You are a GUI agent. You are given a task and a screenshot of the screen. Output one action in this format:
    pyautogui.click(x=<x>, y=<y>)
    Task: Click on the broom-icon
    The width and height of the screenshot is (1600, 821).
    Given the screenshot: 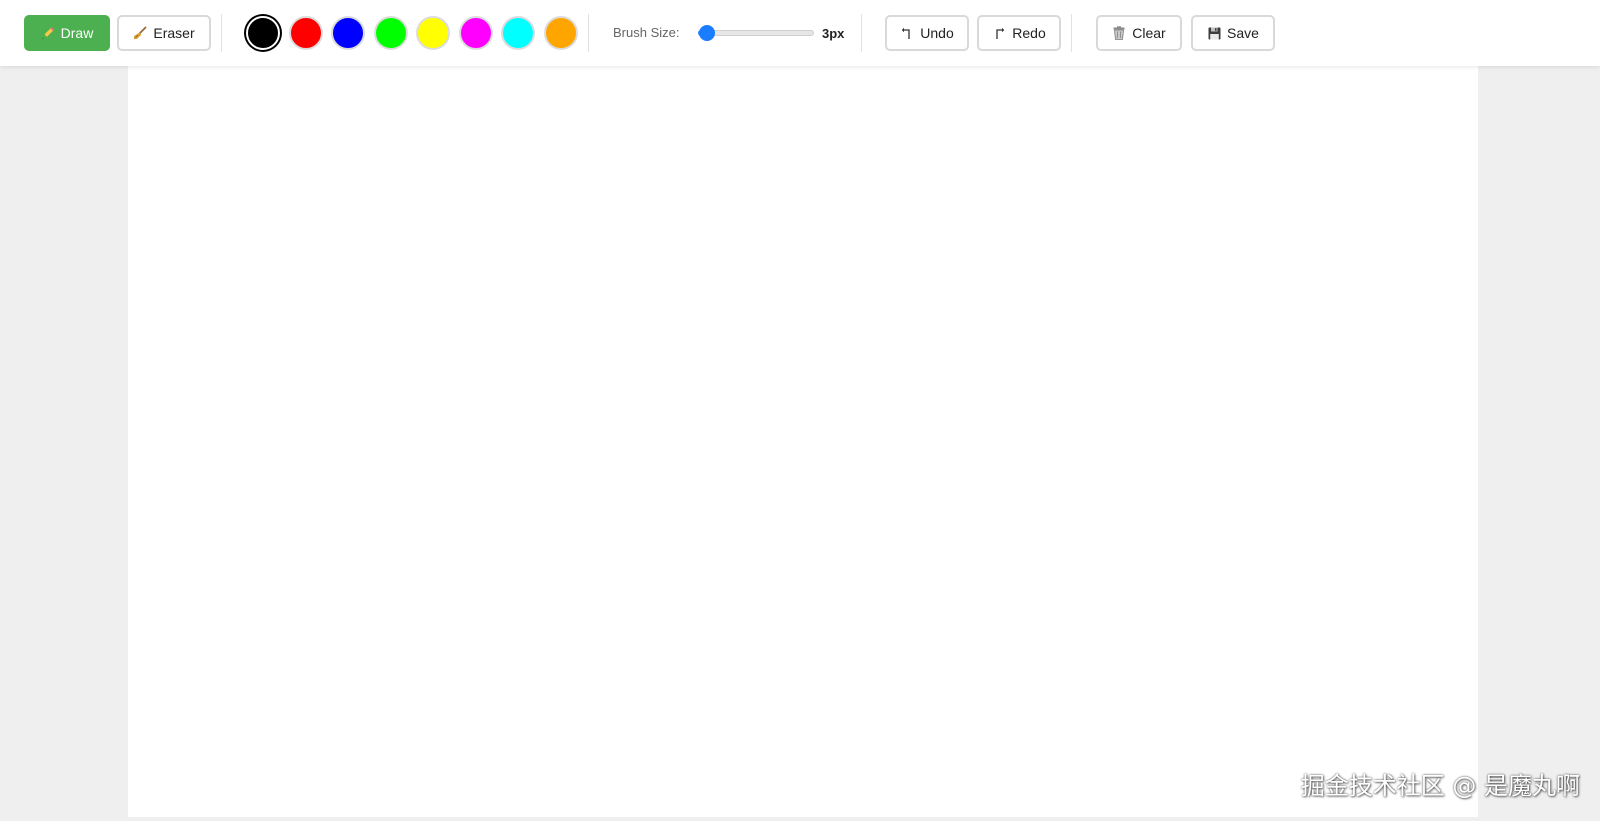 What is the action you would take?
    pyautogui.click(x=140, y=33)
    